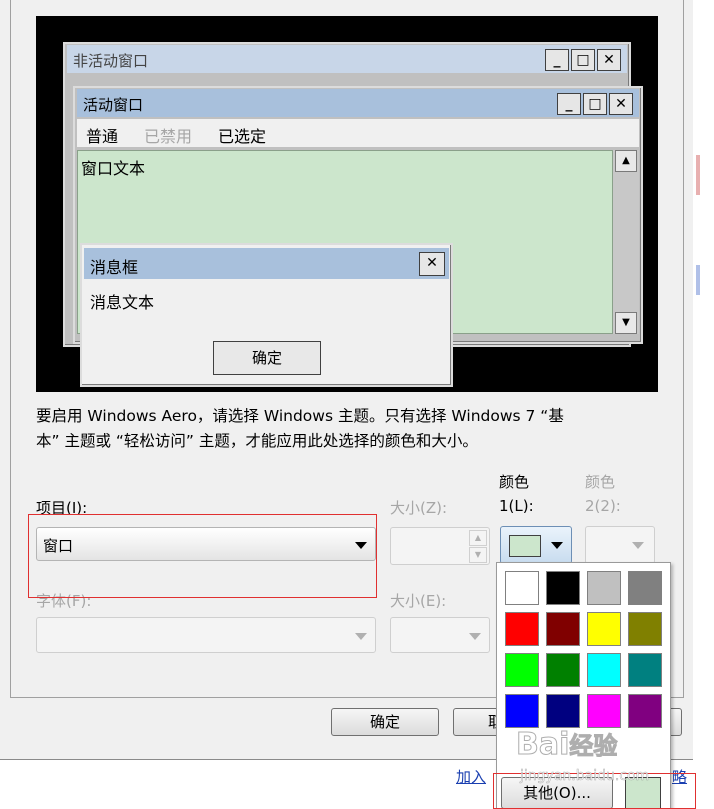  Describe the element at coordinates (626, 323) in the screenshot. I see `scroll-down-icon: ▼` at that location.